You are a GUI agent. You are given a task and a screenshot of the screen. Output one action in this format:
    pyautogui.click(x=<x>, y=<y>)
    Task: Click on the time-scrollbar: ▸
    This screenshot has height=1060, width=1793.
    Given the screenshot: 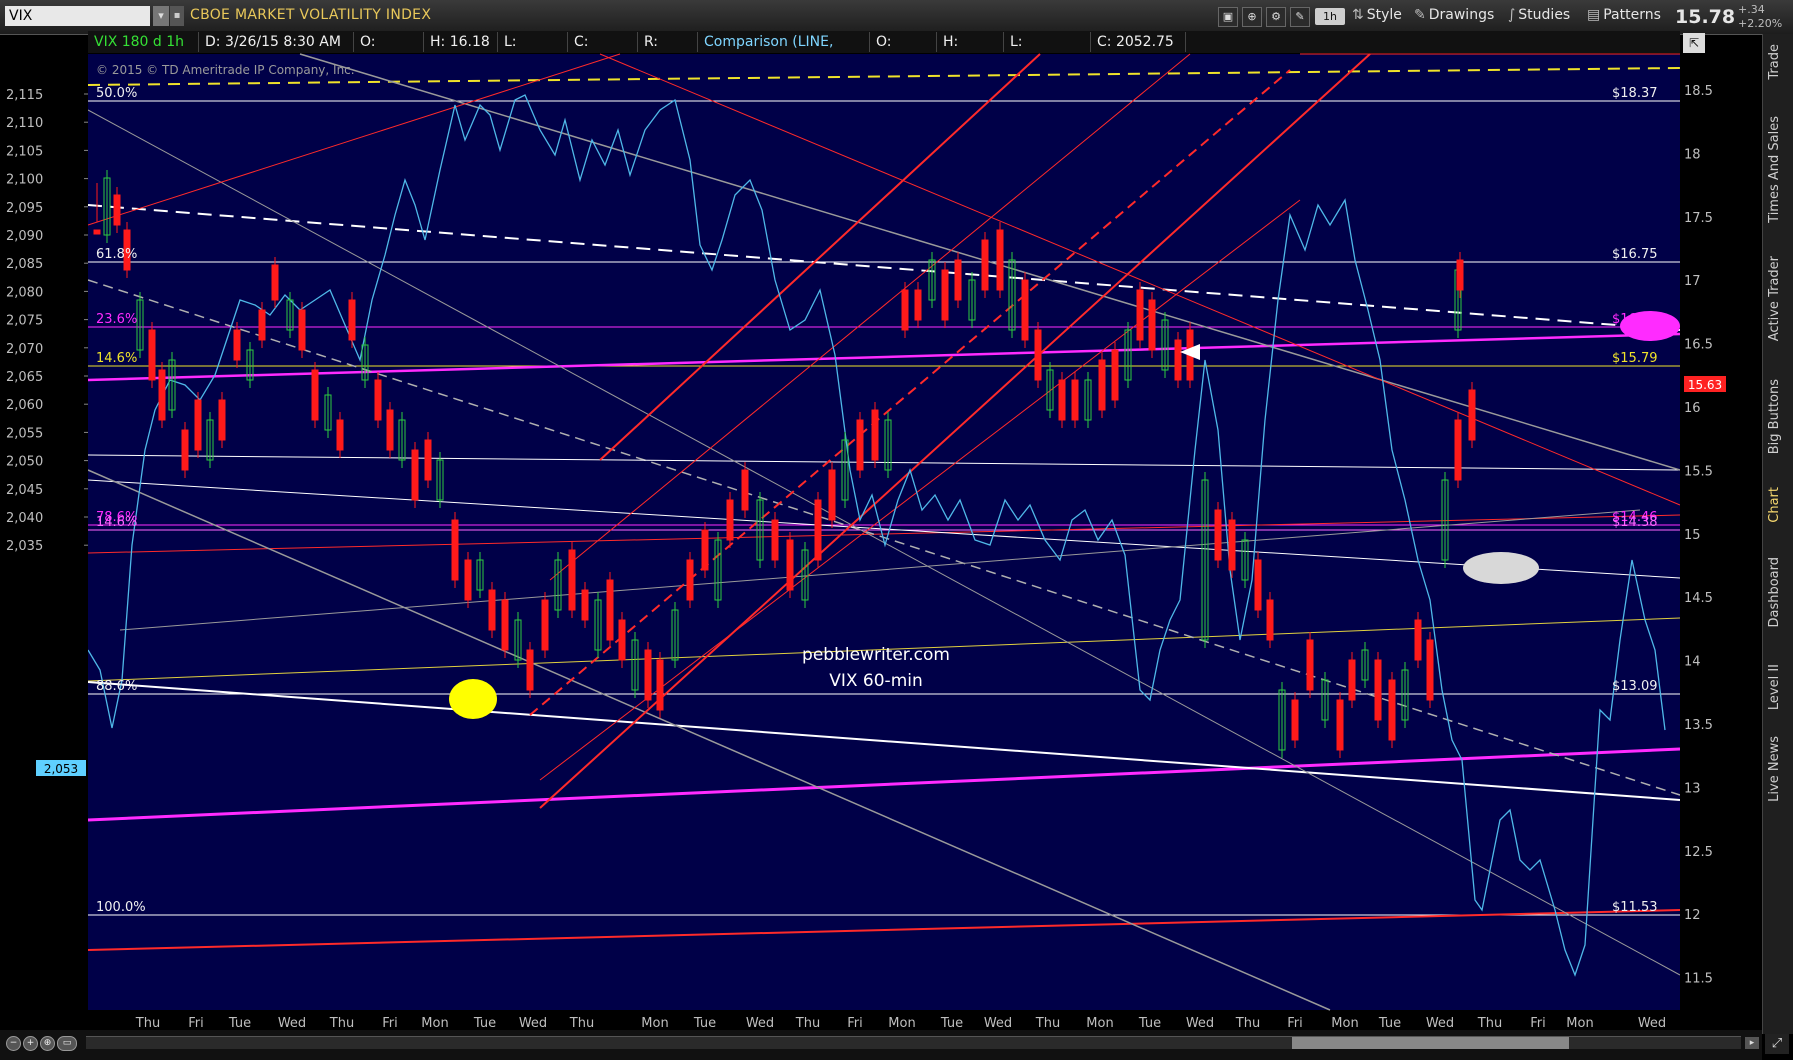 What is the action you would take?
    pyautogui.click(x=922, y=1042)
    